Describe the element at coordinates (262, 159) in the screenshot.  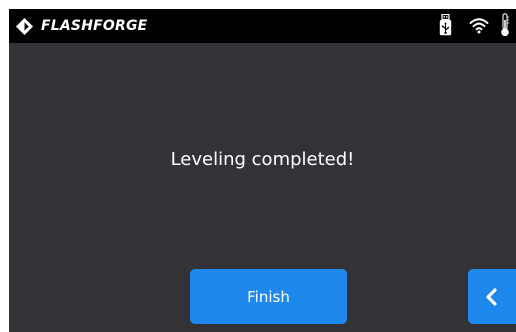
I see `leveling-status-message: Leveling completed!` at that location.